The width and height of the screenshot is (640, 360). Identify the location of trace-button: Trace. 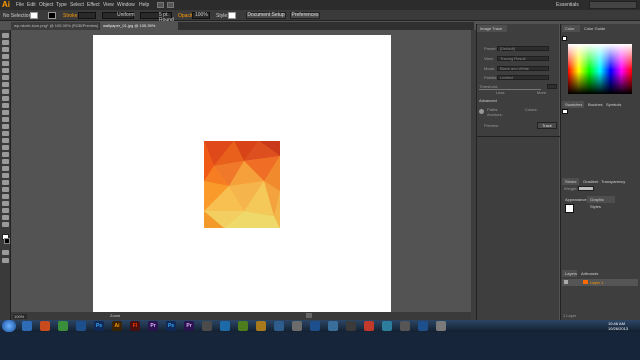
(547, 125).